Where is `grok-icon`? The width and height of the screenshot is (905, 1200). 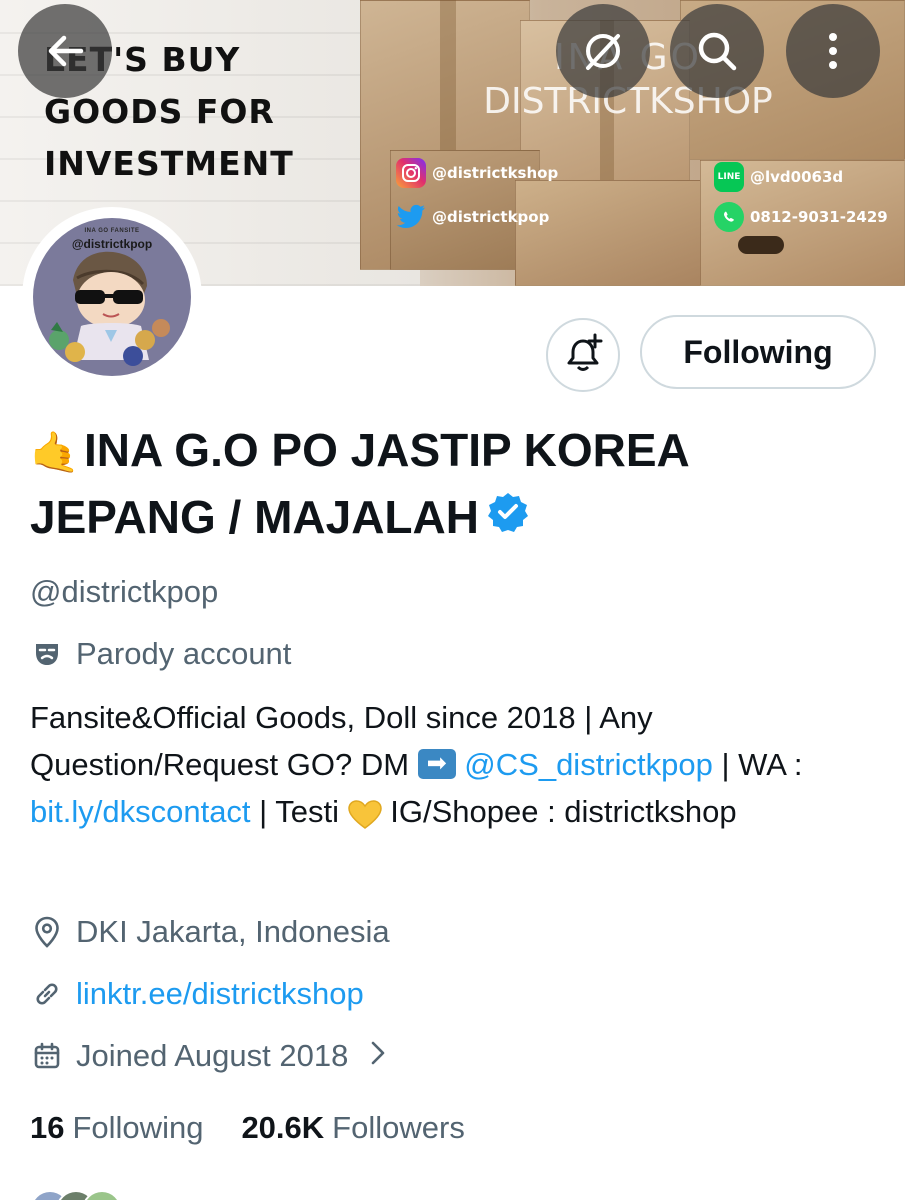 grok-icon is located at coordinates (603, 51).